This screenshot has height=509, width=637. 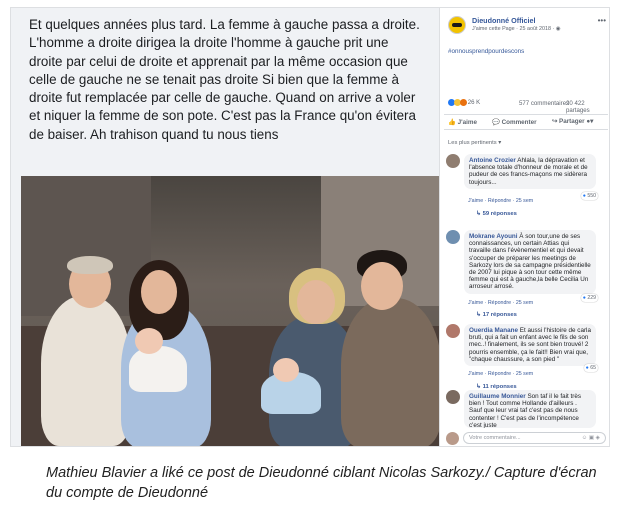 I want to click on share-button: ↪ Partager ●▾, so click(x=572, y=121).